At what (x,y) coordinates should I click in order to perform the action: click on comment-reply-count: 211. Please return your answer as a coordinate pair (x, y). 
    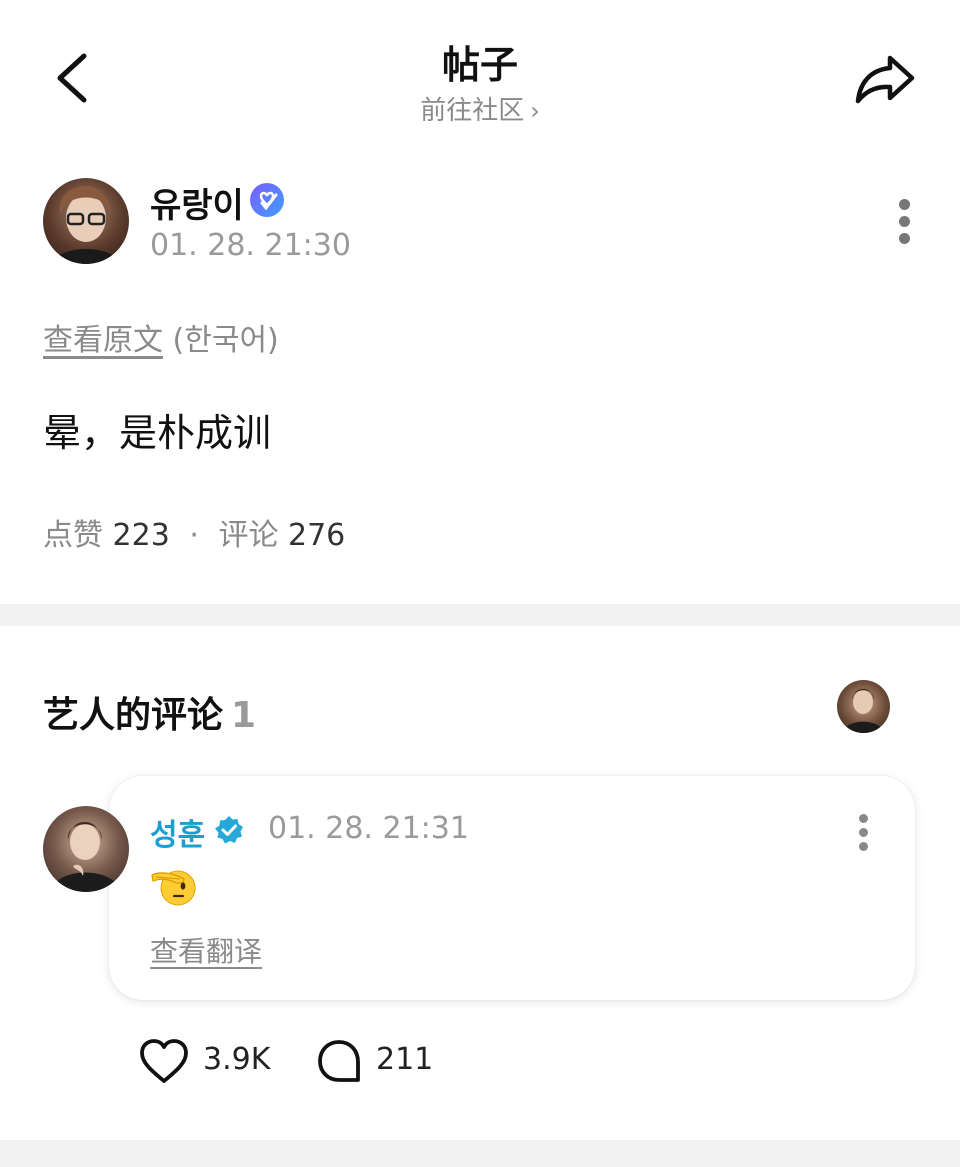
    Looking at the image, I should click on (405, 1059).